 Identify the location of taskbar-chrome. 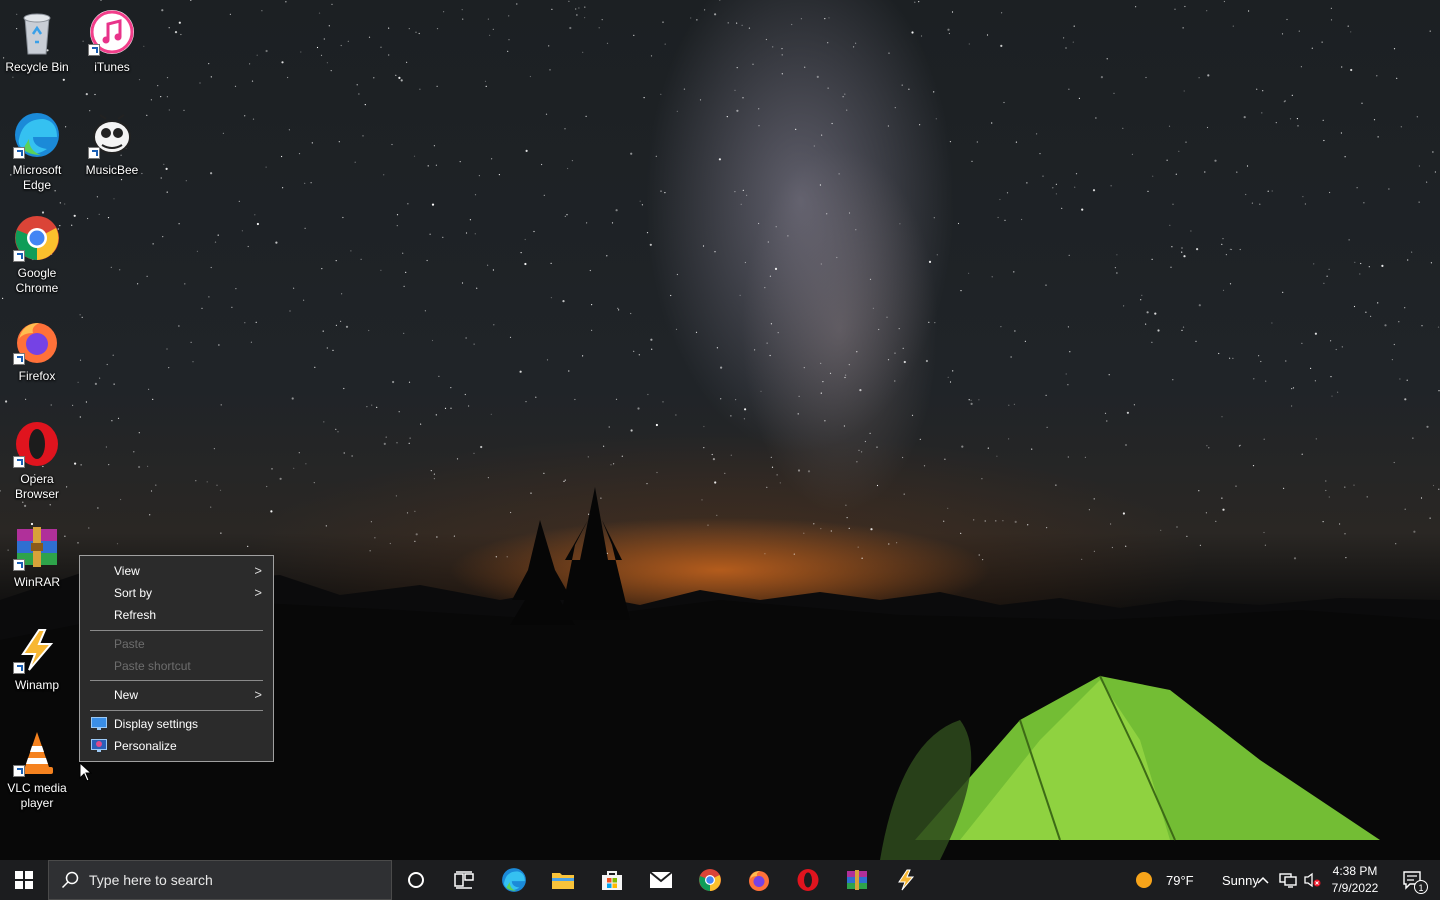
(710, 880).